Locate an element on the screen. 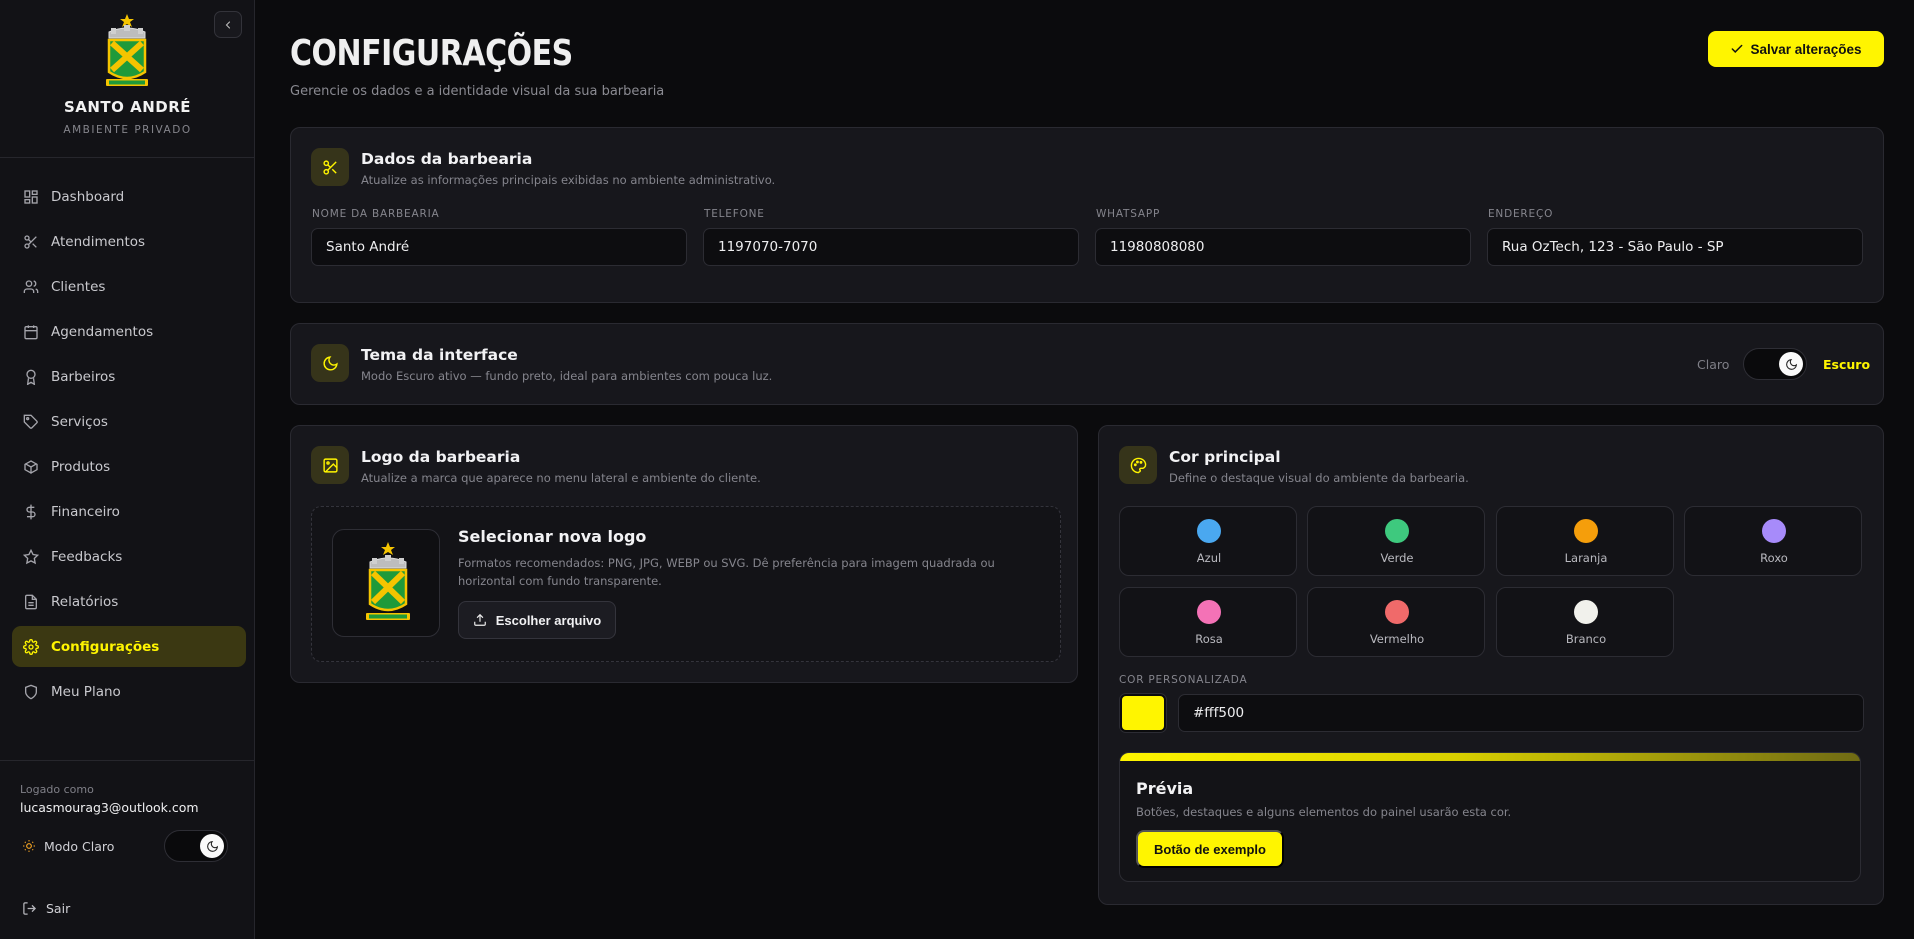 This screenshot has width=1914, height=939. theme-light-label: Claro is located at coordinates (1713, 364).